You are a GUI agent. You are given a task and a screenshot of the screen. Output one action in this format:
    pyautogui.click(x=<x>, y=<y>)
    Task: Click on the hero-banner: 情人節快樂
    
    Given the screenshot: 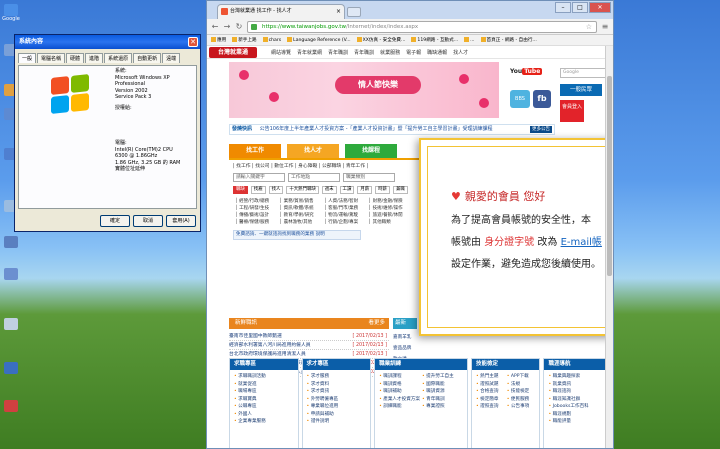 What is the action you would take?
    pyautogui.click(x=364, y=90)
    